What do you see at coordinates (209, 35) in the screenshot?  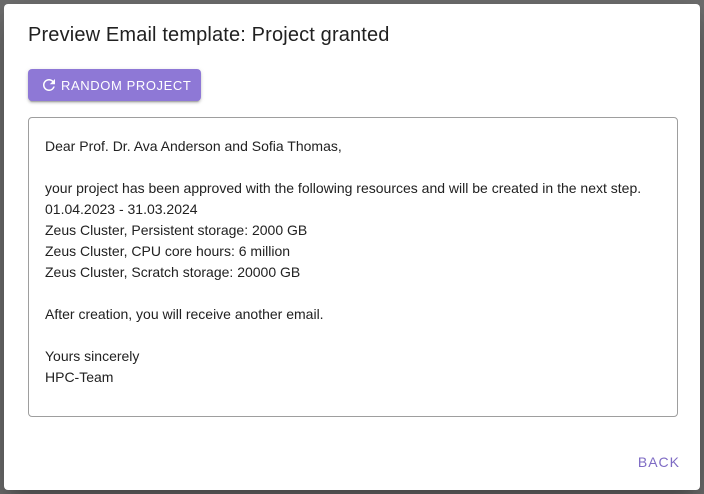 I see `dialog-title: Preview Email template: Project granted` at bounding box center [209, 35].